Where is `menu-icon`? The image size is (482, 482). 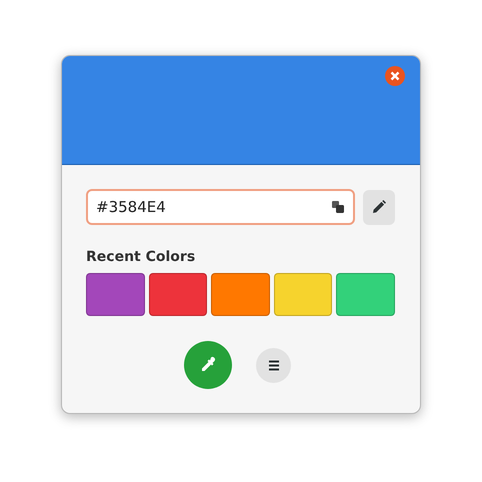 menu-icon is located at coordinates (274, 365).